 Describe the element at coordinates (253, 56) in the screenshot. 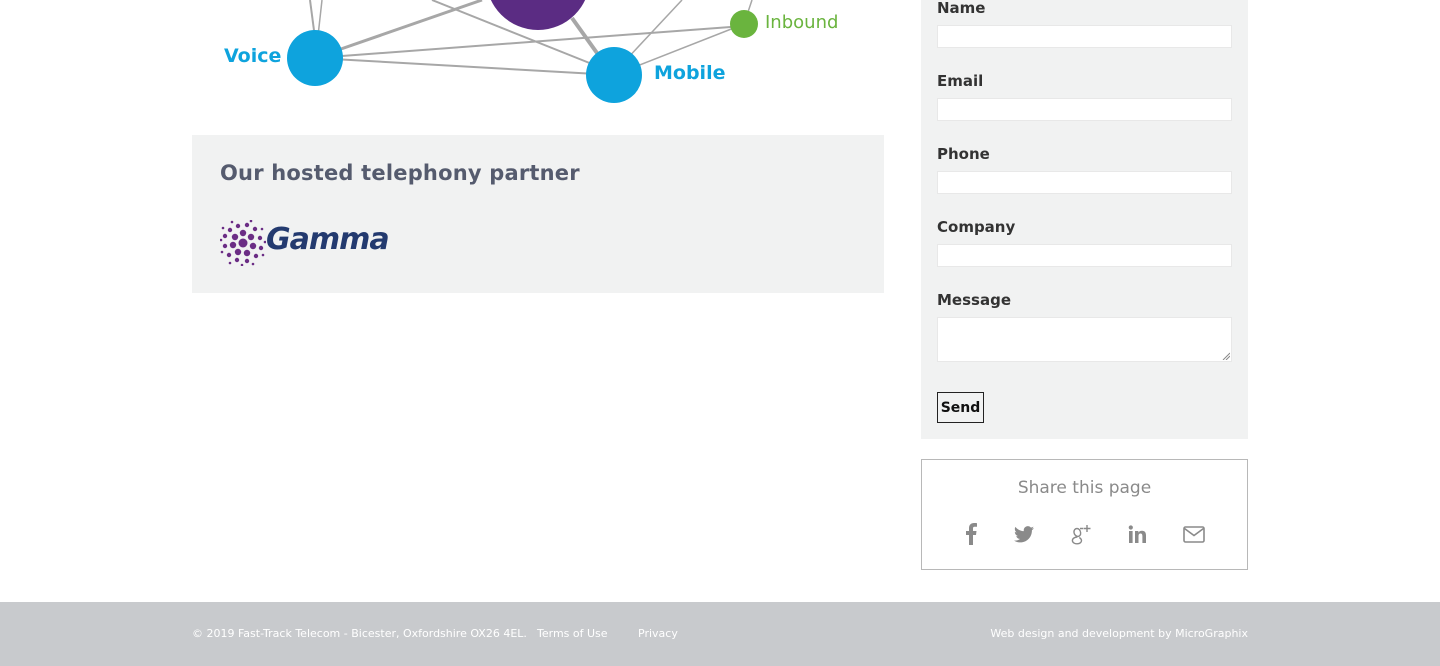

I see `voice-label: Voice` at that location.